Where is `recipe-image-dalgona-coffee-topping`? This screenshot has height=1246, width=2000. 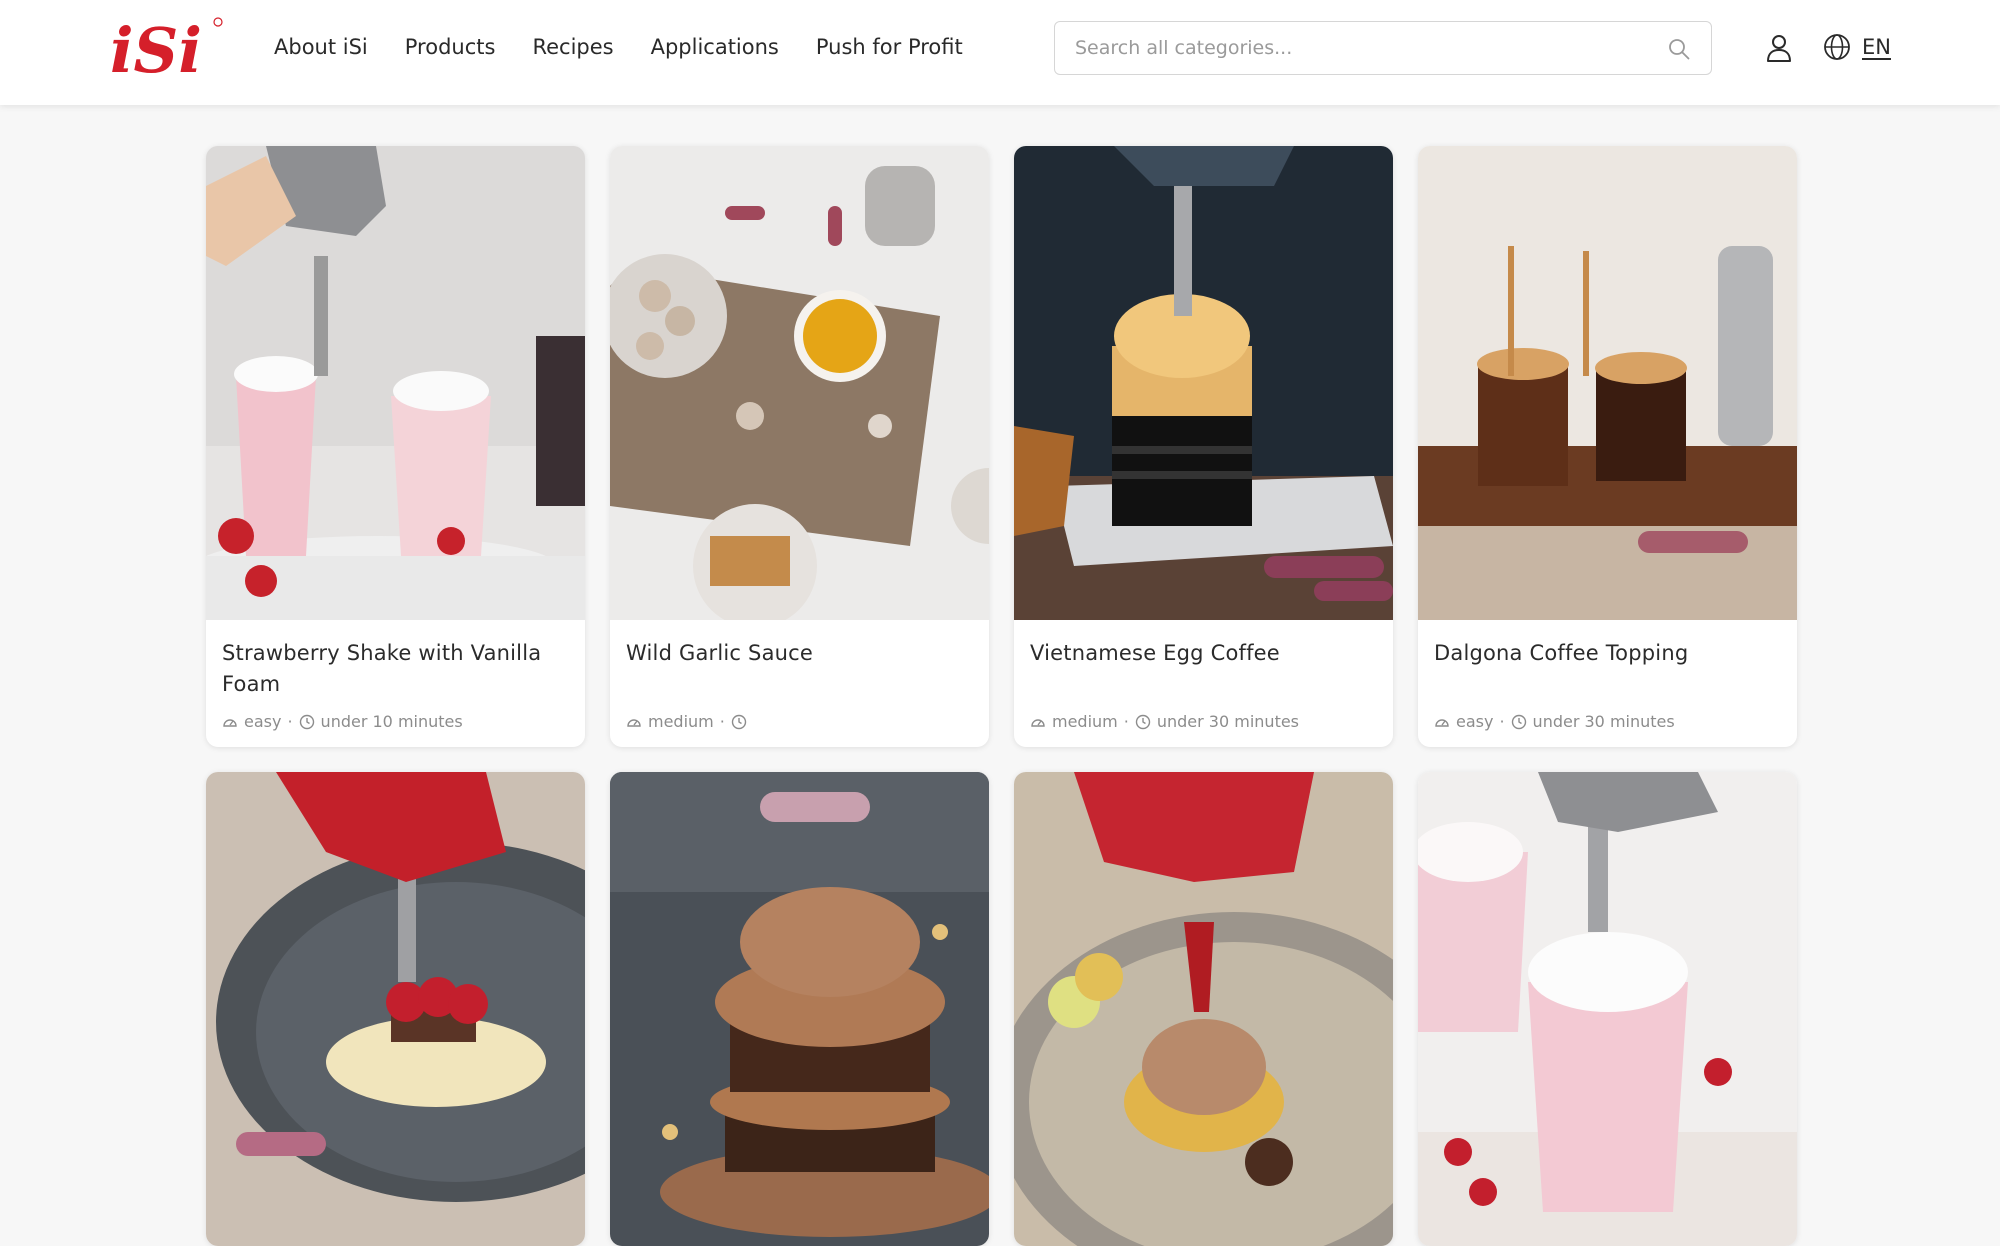 recipe-image-dalgona-coffee-topping is located at coordinates (1607, 383).